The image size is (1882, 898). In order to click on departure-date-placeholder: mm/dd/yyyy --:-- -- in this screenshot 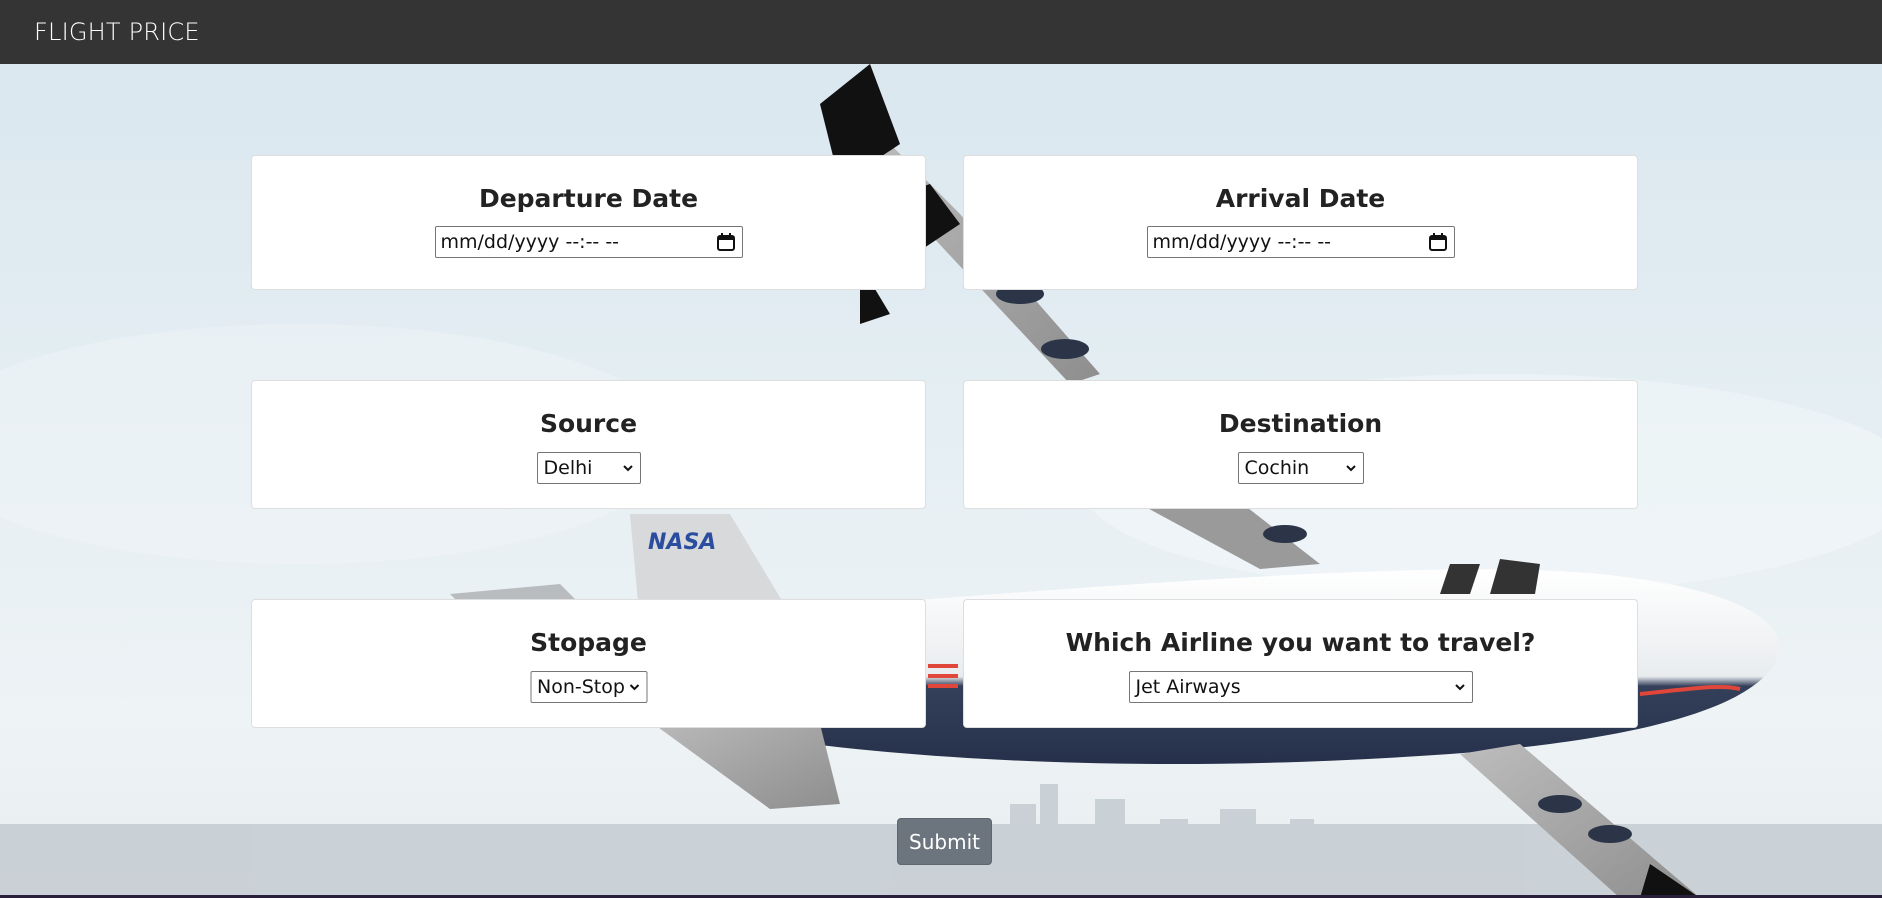, I will do `click(530, 242)`.